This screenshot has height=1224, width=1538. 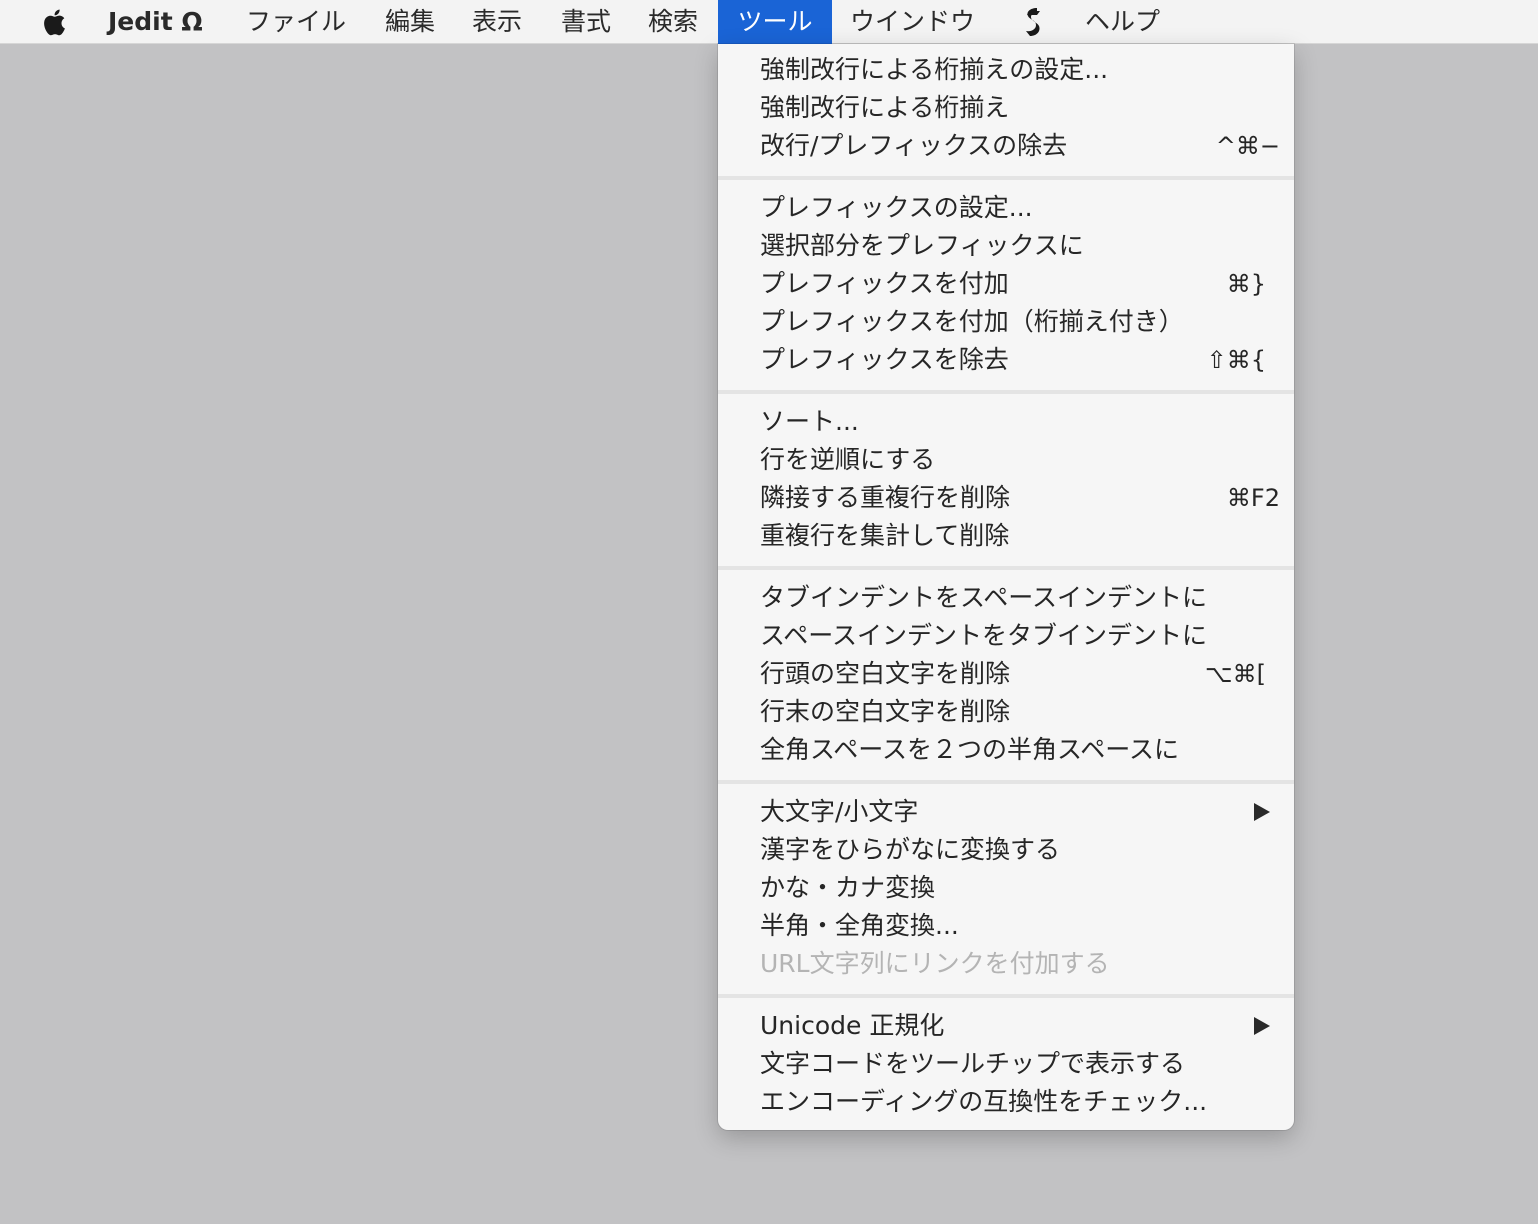 I want to click on menu-item-label: Unicode 正規化, so click(x=852, y=1025).